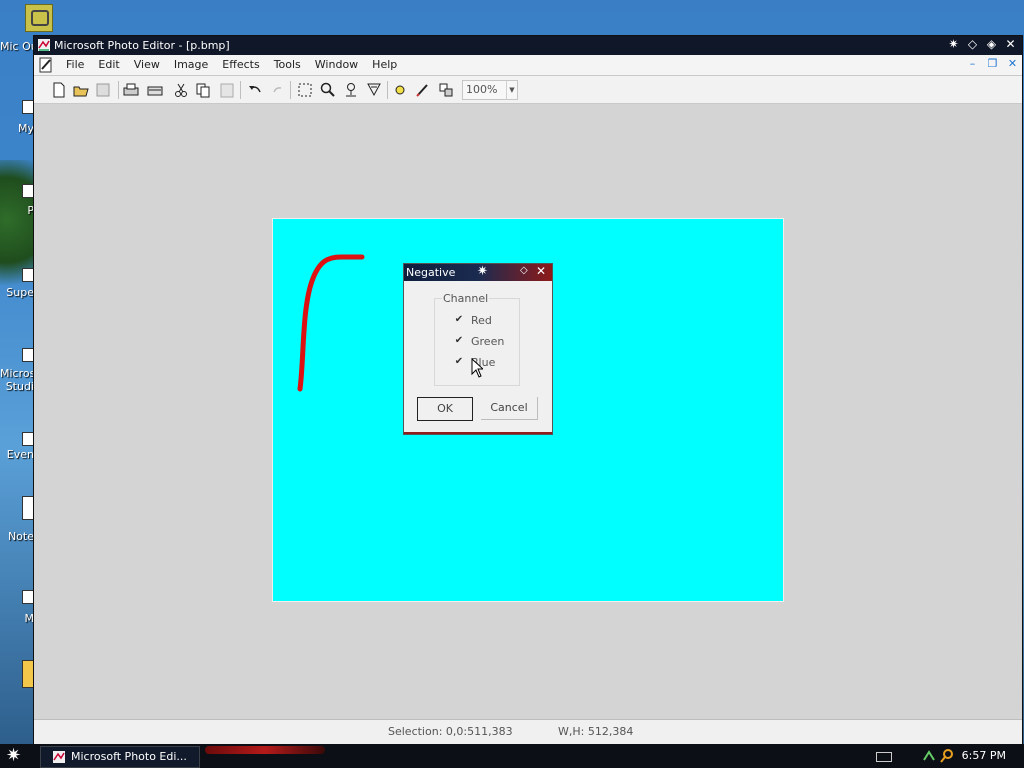 This screenshot has width=1024, height=768. Describe the element at coordinates (17, 756) in the screenshot. I see `start-icon: ✷` at that location.